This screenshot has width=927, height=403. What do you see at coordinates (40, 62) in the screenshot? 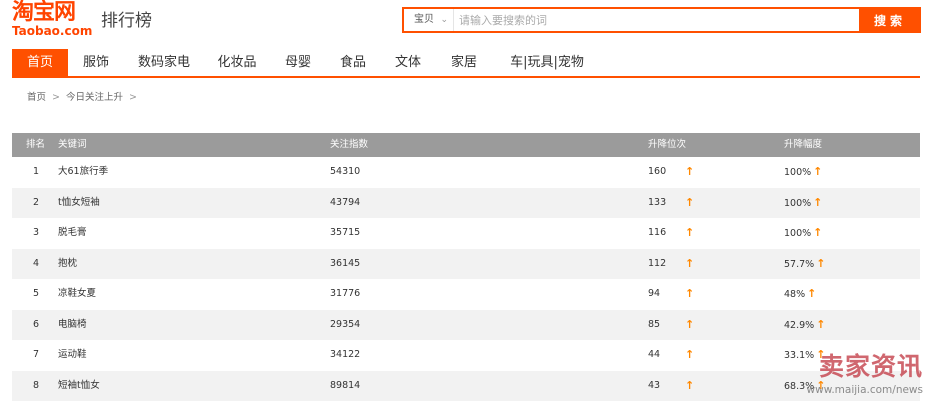
I see `nav-item-0: 首页` at bounding box center [40, 62].